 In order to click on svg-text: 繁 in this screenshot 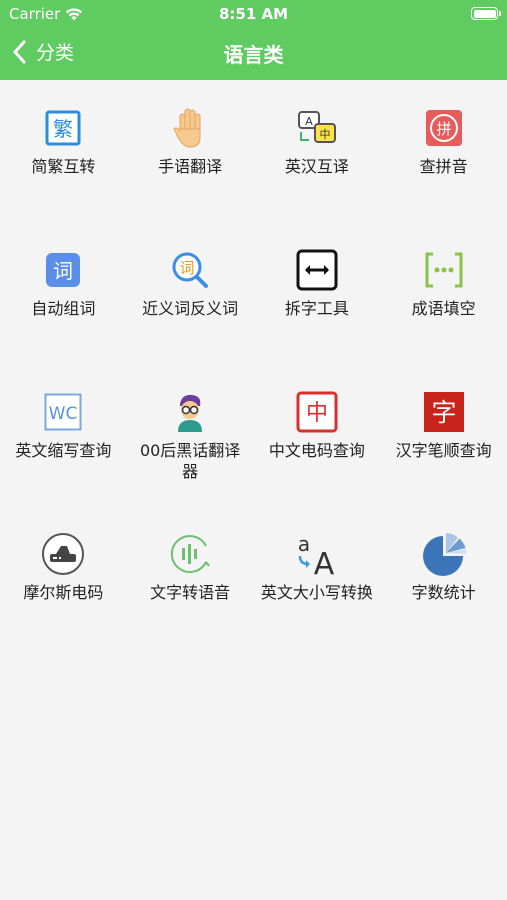, I will do `click(63, 129)`.